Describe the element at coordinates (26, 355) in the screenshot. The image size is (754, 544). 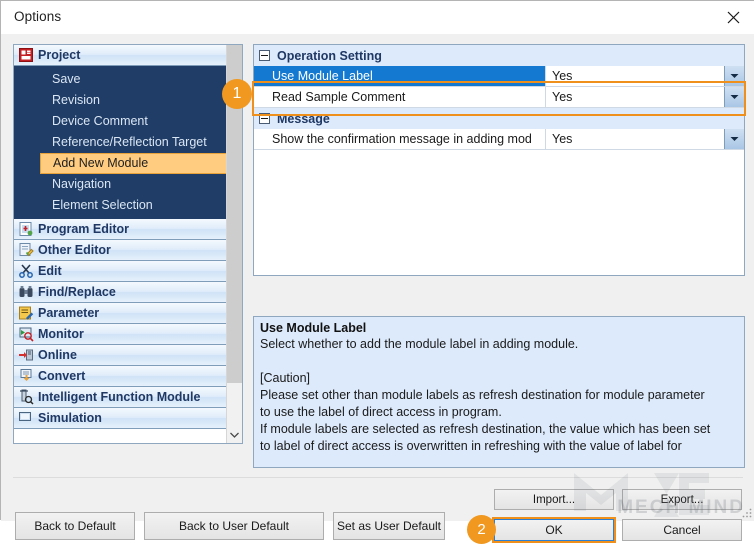
I see `online-icon` at that location.